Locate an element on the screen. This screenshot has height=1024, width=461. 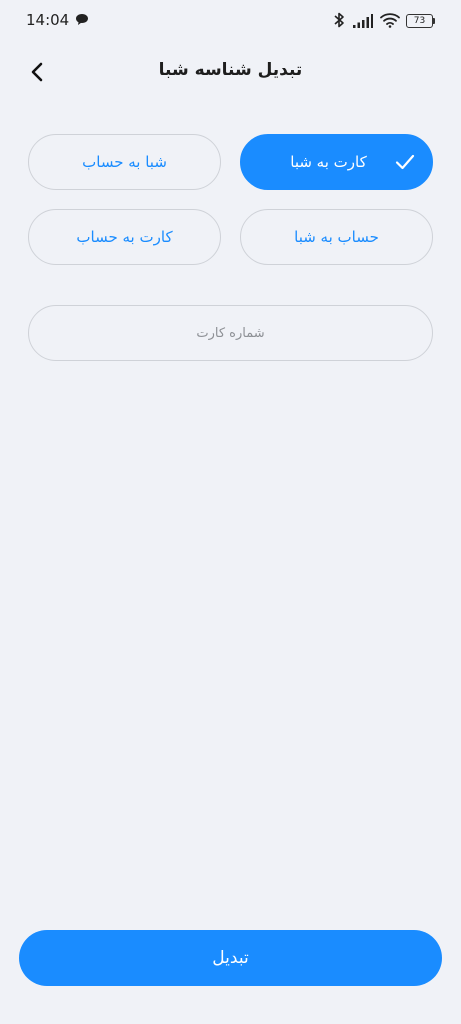
status-bar: 14:04 73 is located at coordinates (230, 20).